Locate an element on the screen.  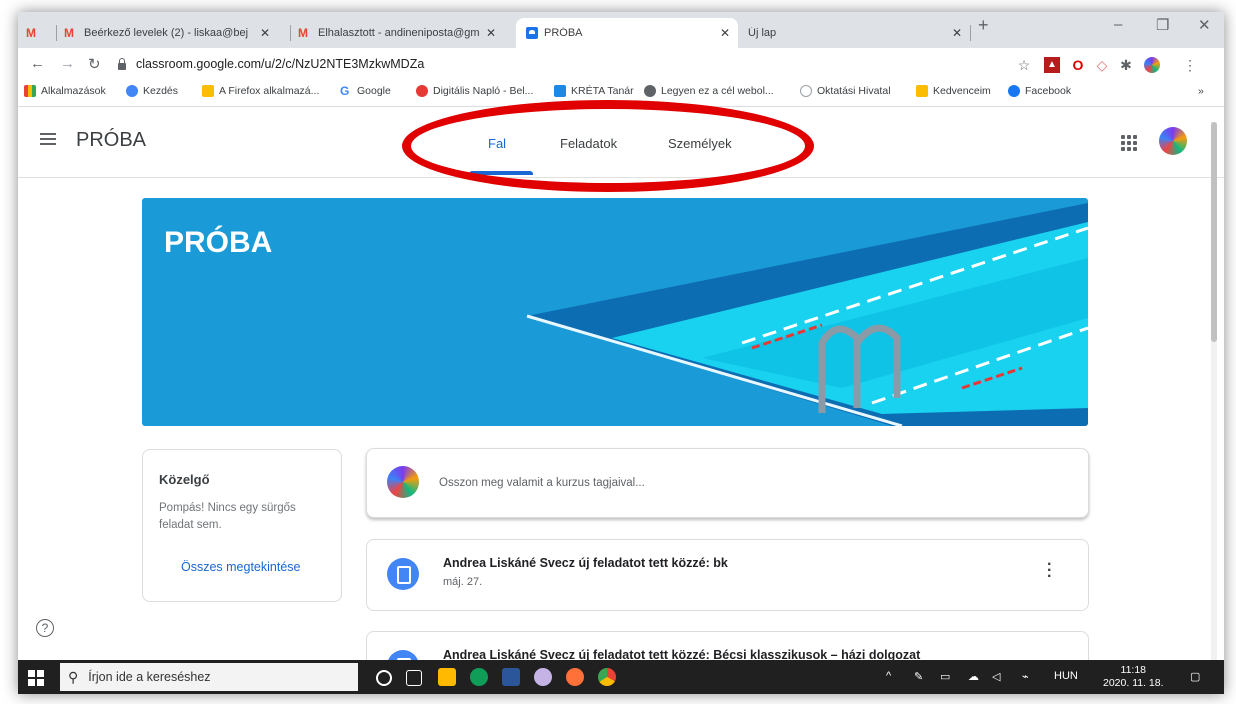
tab-title: Új lap is located at coordinates (762, 33).